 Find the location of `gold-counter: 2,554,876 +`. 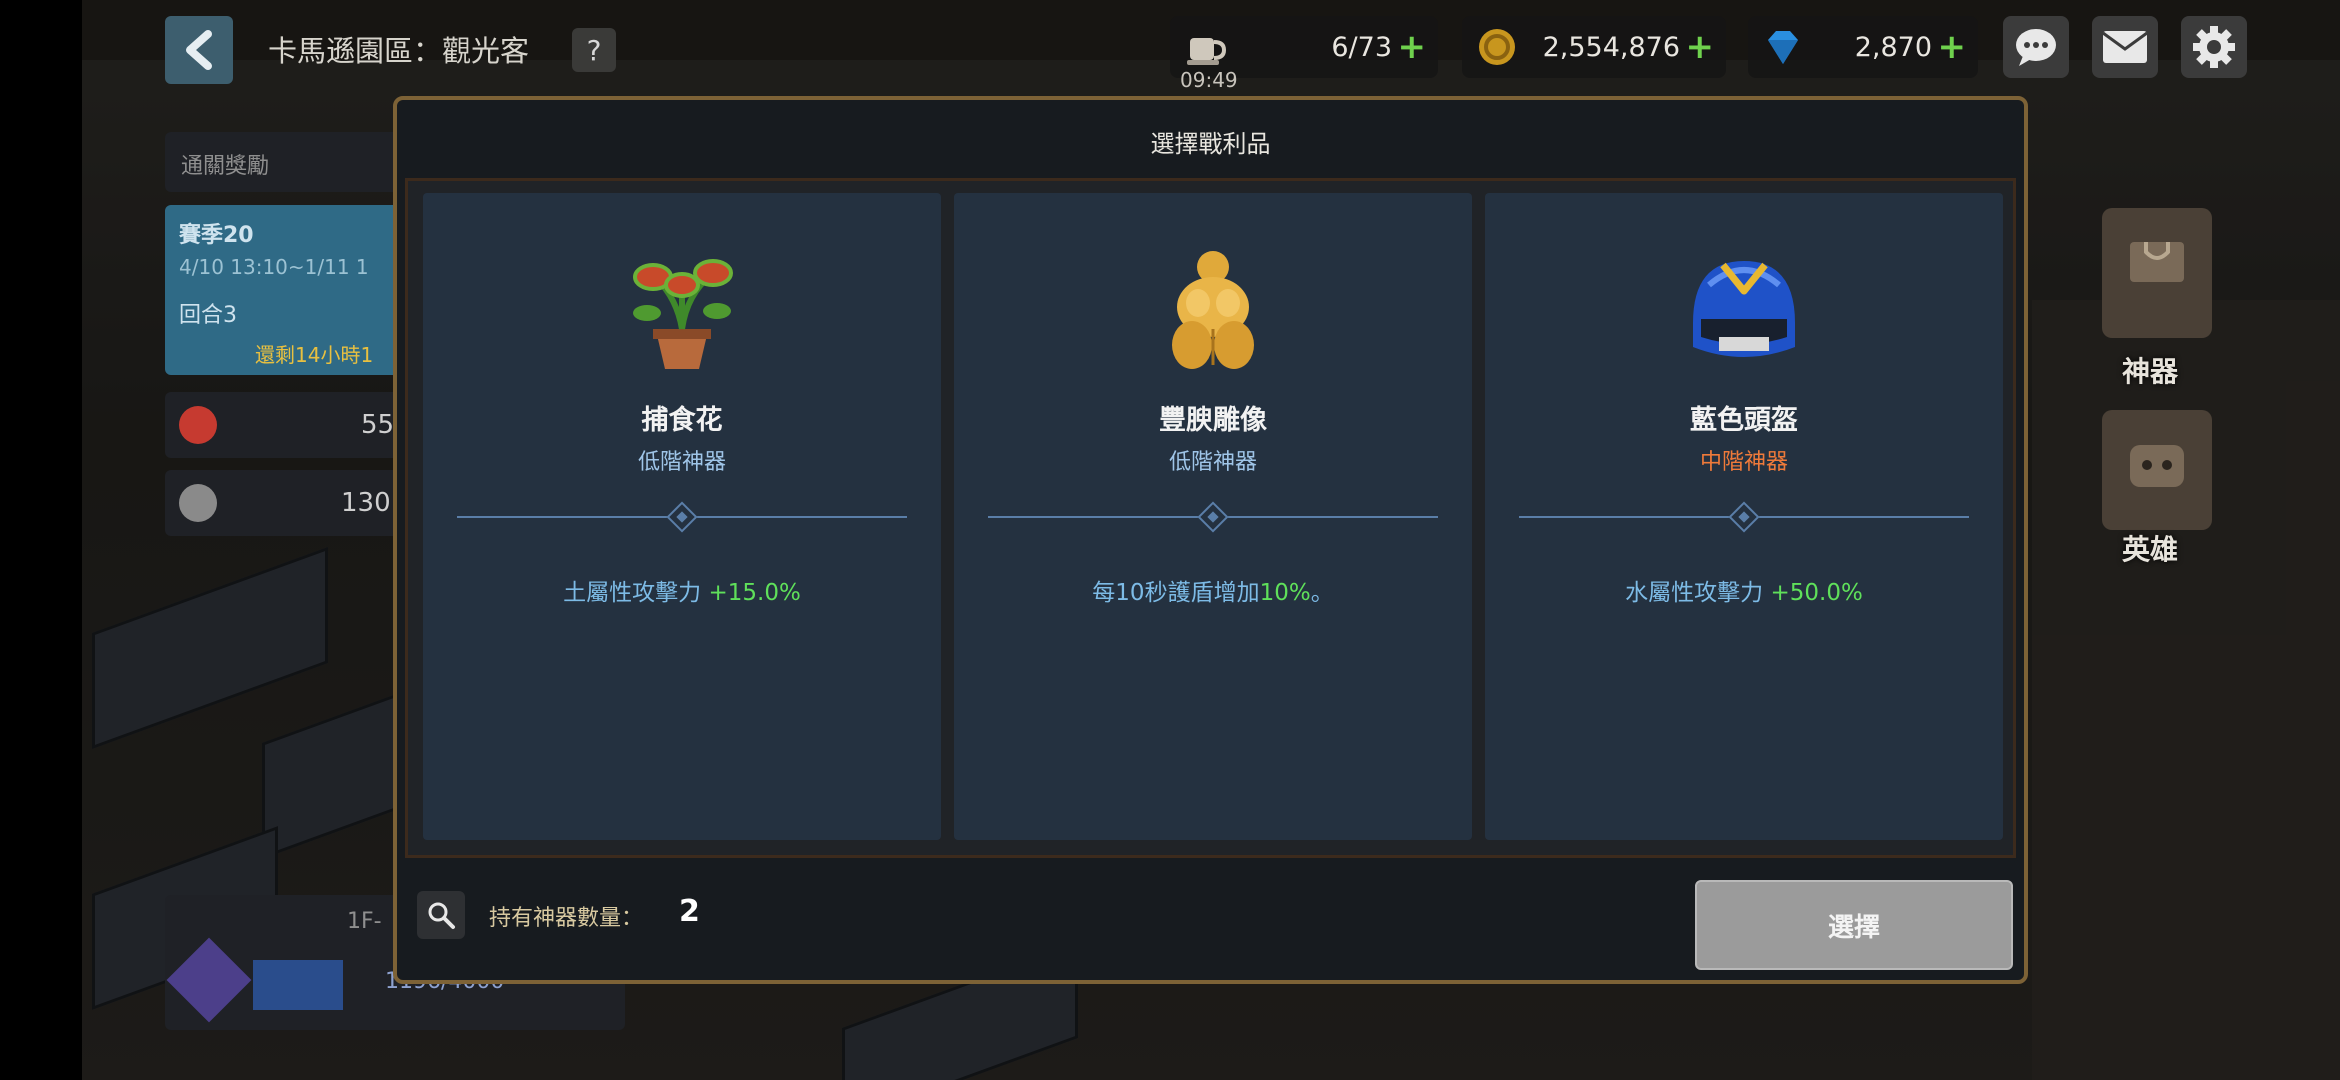

gold-counter: 2,554,876 + is located at coordinates (1594, 47).